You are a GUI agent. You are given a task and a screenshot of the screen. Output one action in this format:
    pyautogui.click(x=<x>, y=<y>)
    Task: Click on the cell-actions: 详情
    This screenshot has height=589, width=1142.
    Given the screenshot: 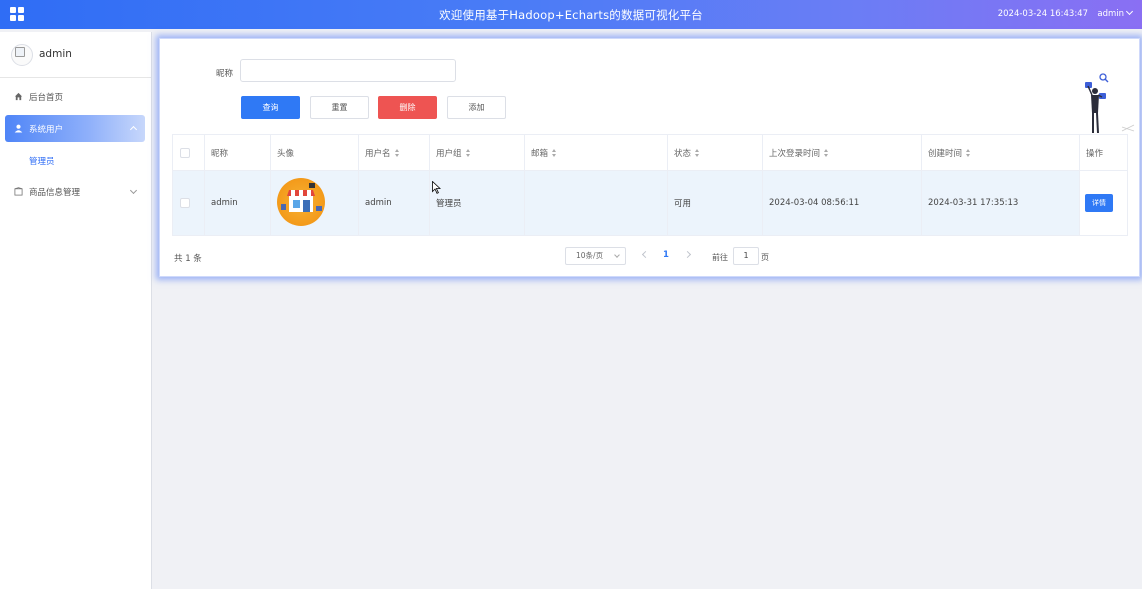 What is the action you would take?
    pyautogui.click(x=1103, y=203)
    